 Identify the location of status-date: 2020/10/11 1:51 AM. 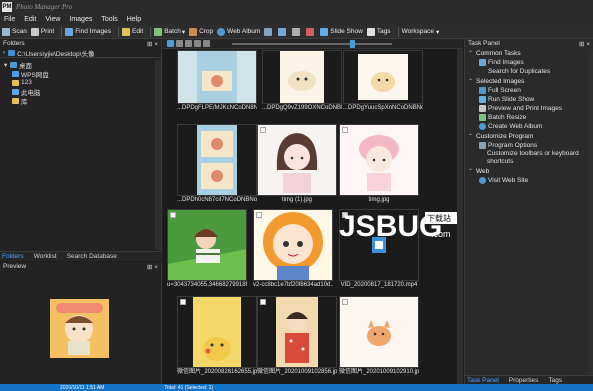
(82, 387).